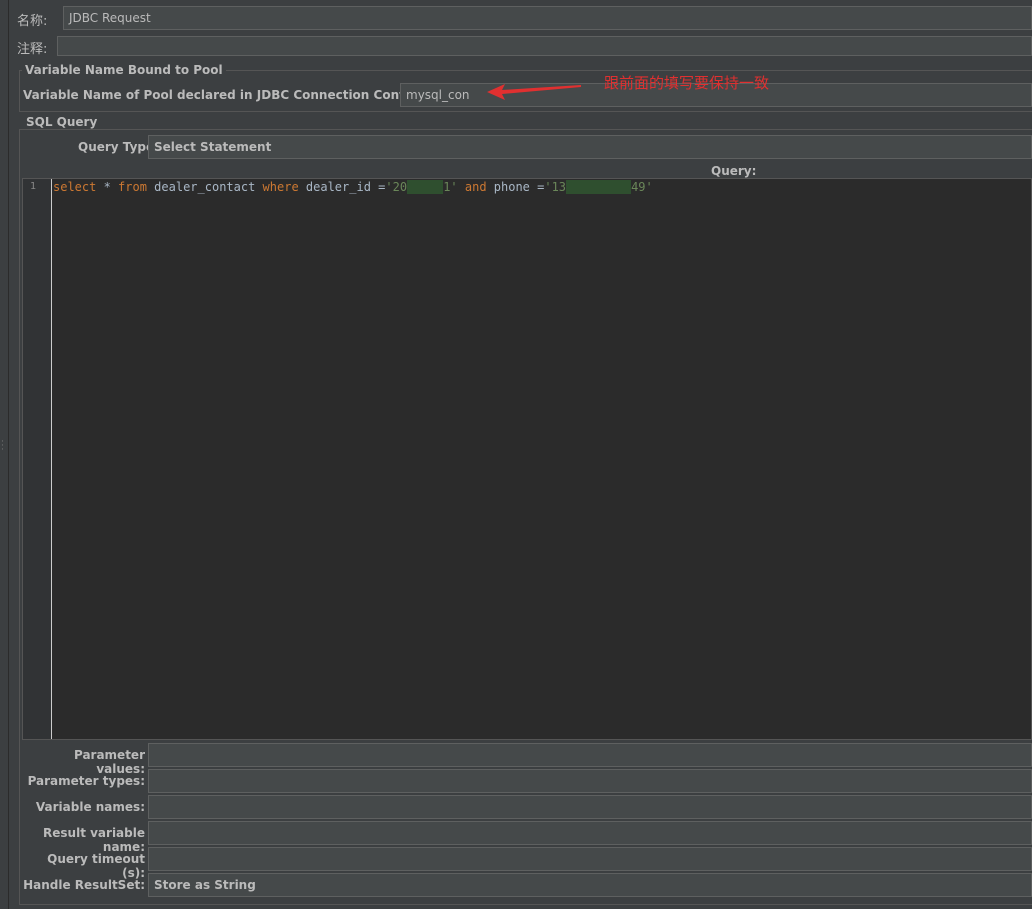 This screenshot has width=1032, height=909. I want to click on parameter-types-input, so click(590, 781).